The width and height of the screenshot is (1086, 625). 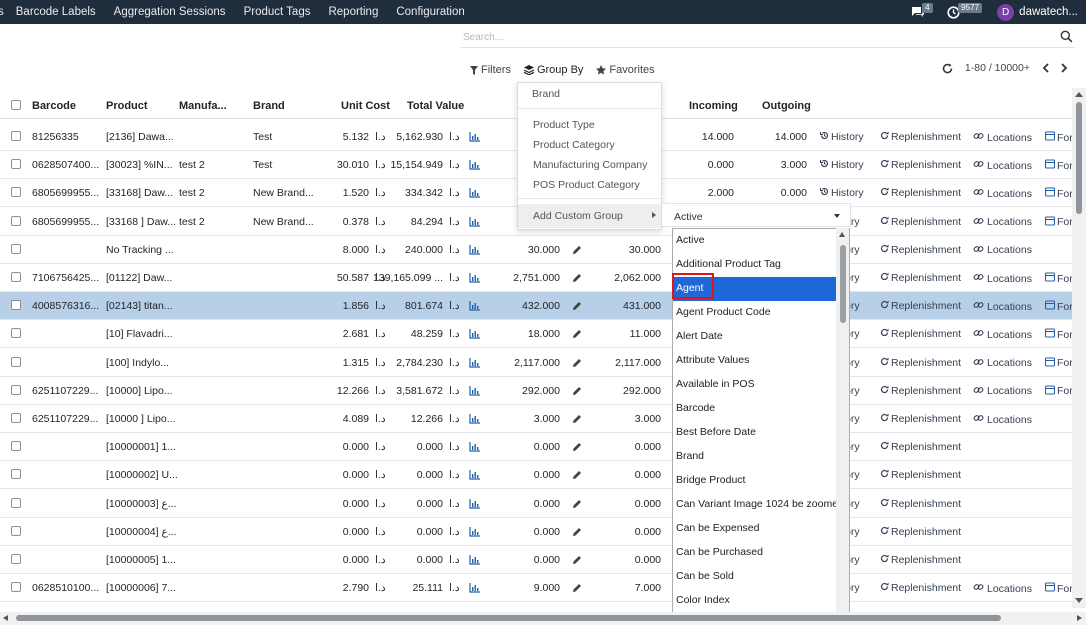 What do you see at coordinates (755, 553) in the screenshot?
I see `custom-group-option: Can be Purchased` at bounding box center [755, 553].